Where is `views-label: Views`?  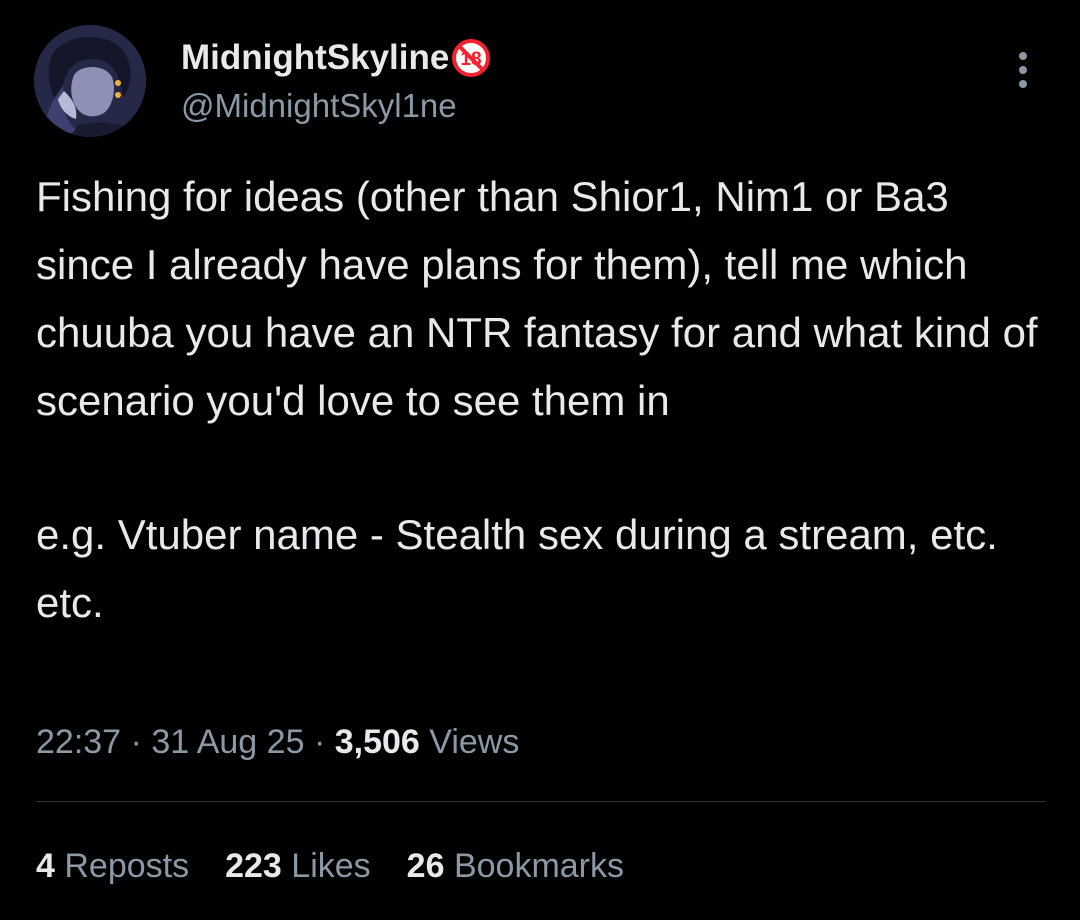
views-label: Views is located at coordinates (474, 742).